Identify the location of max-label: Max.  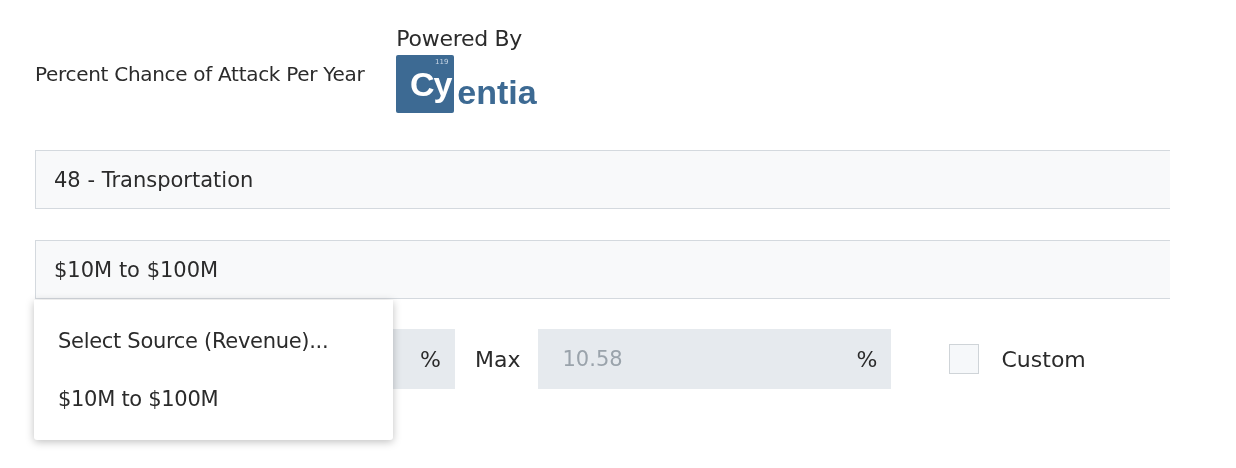
(498, 359).